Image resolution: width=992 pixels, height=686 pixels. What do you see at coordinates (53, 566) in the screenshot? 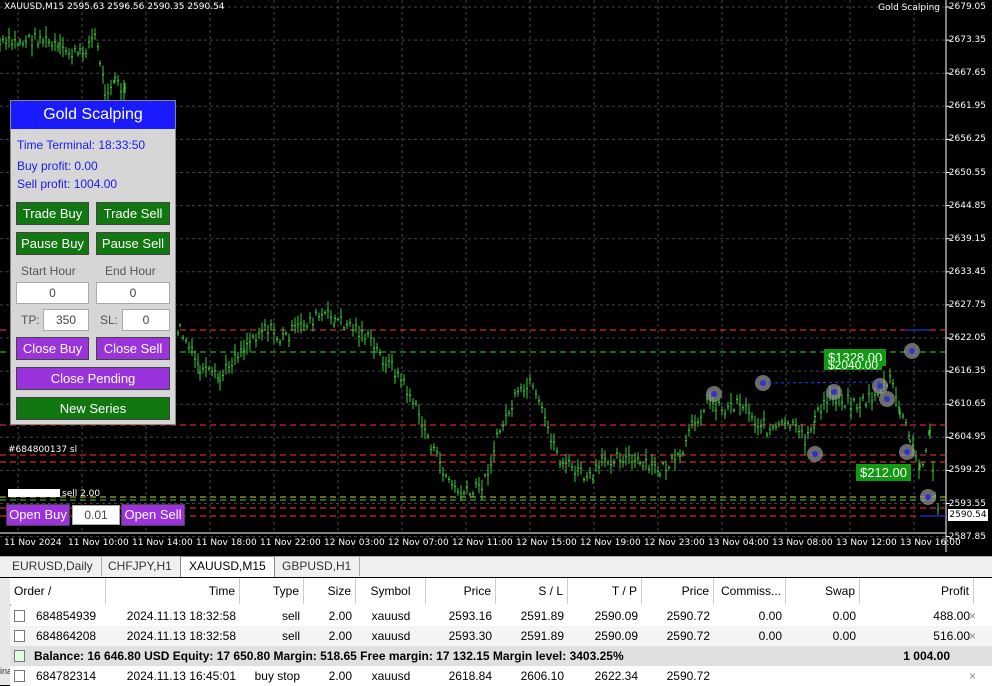
I see `tab-eurusd: EURUSD,Daily` at bounding box center [53, 566].